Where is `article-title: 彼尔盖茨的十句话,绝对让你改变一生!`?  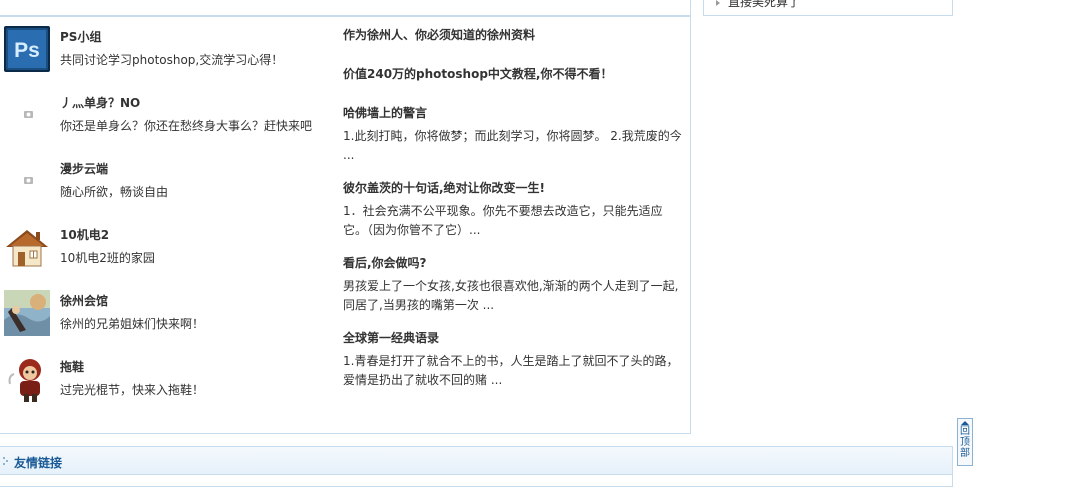
article-title: 彼尔盖茨的十句话,绝对让你改变一生! is located at coordinates (513, 188).